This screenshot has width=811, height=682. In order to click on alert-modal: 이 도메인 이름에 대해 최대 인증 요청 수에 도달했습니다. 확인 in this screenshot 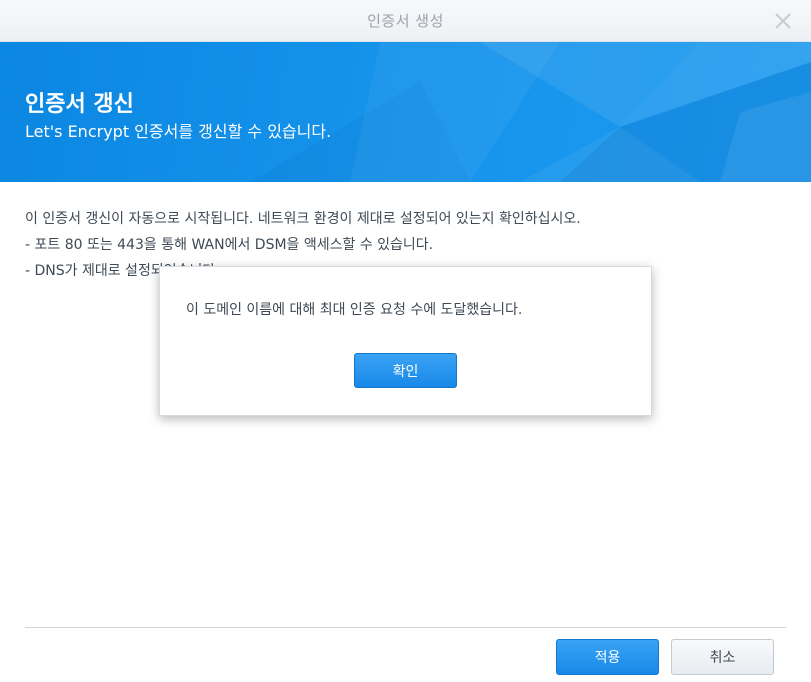, I will do `click(405, 341)`.